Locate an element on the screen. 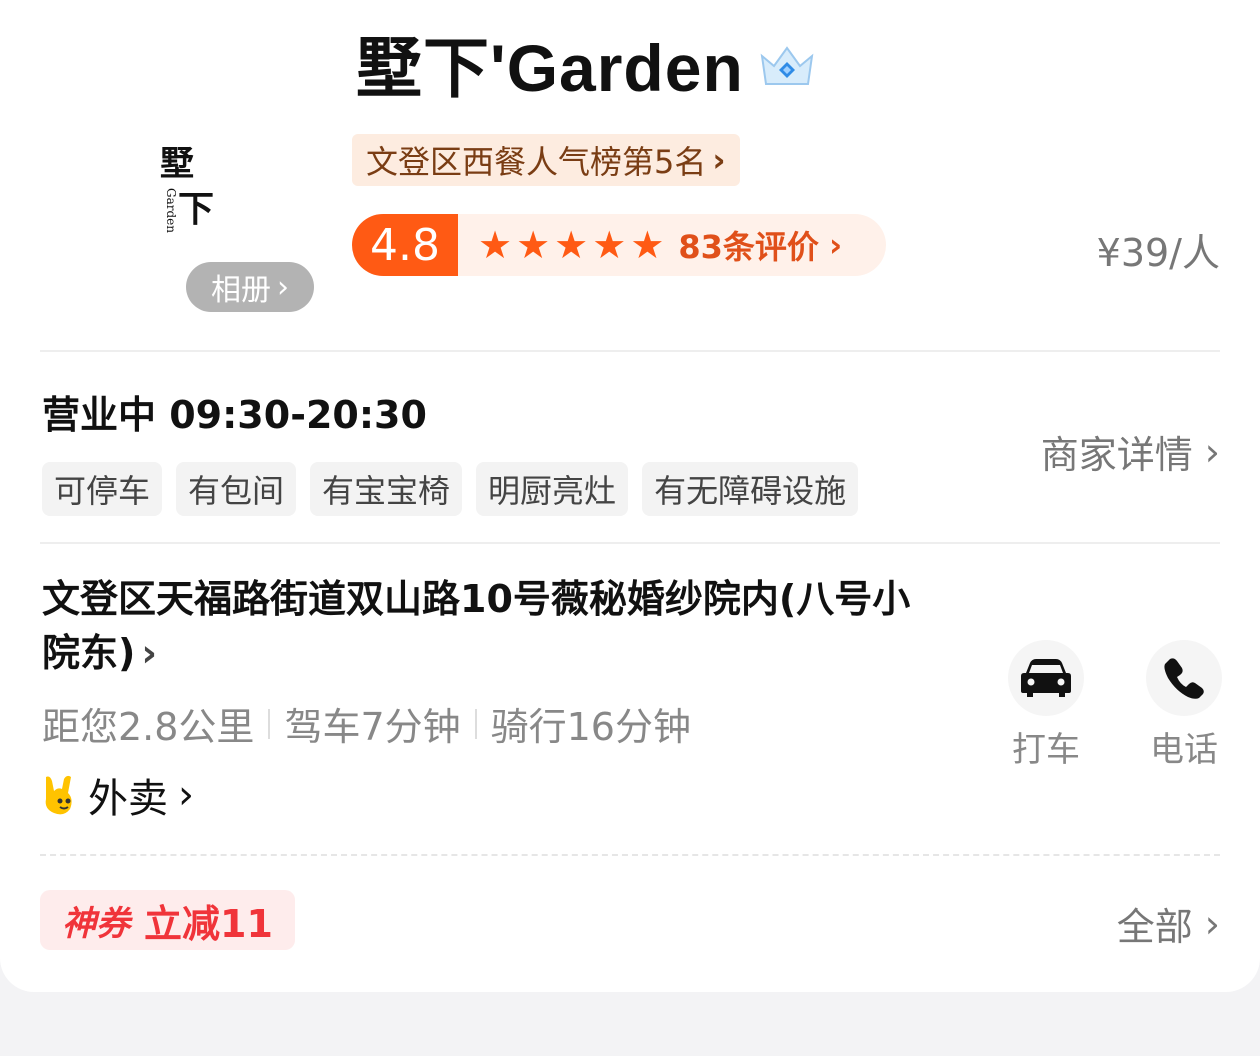 This screenshot has height=1056, width=1260. dashed-divider is located at coordinates (630, 855).